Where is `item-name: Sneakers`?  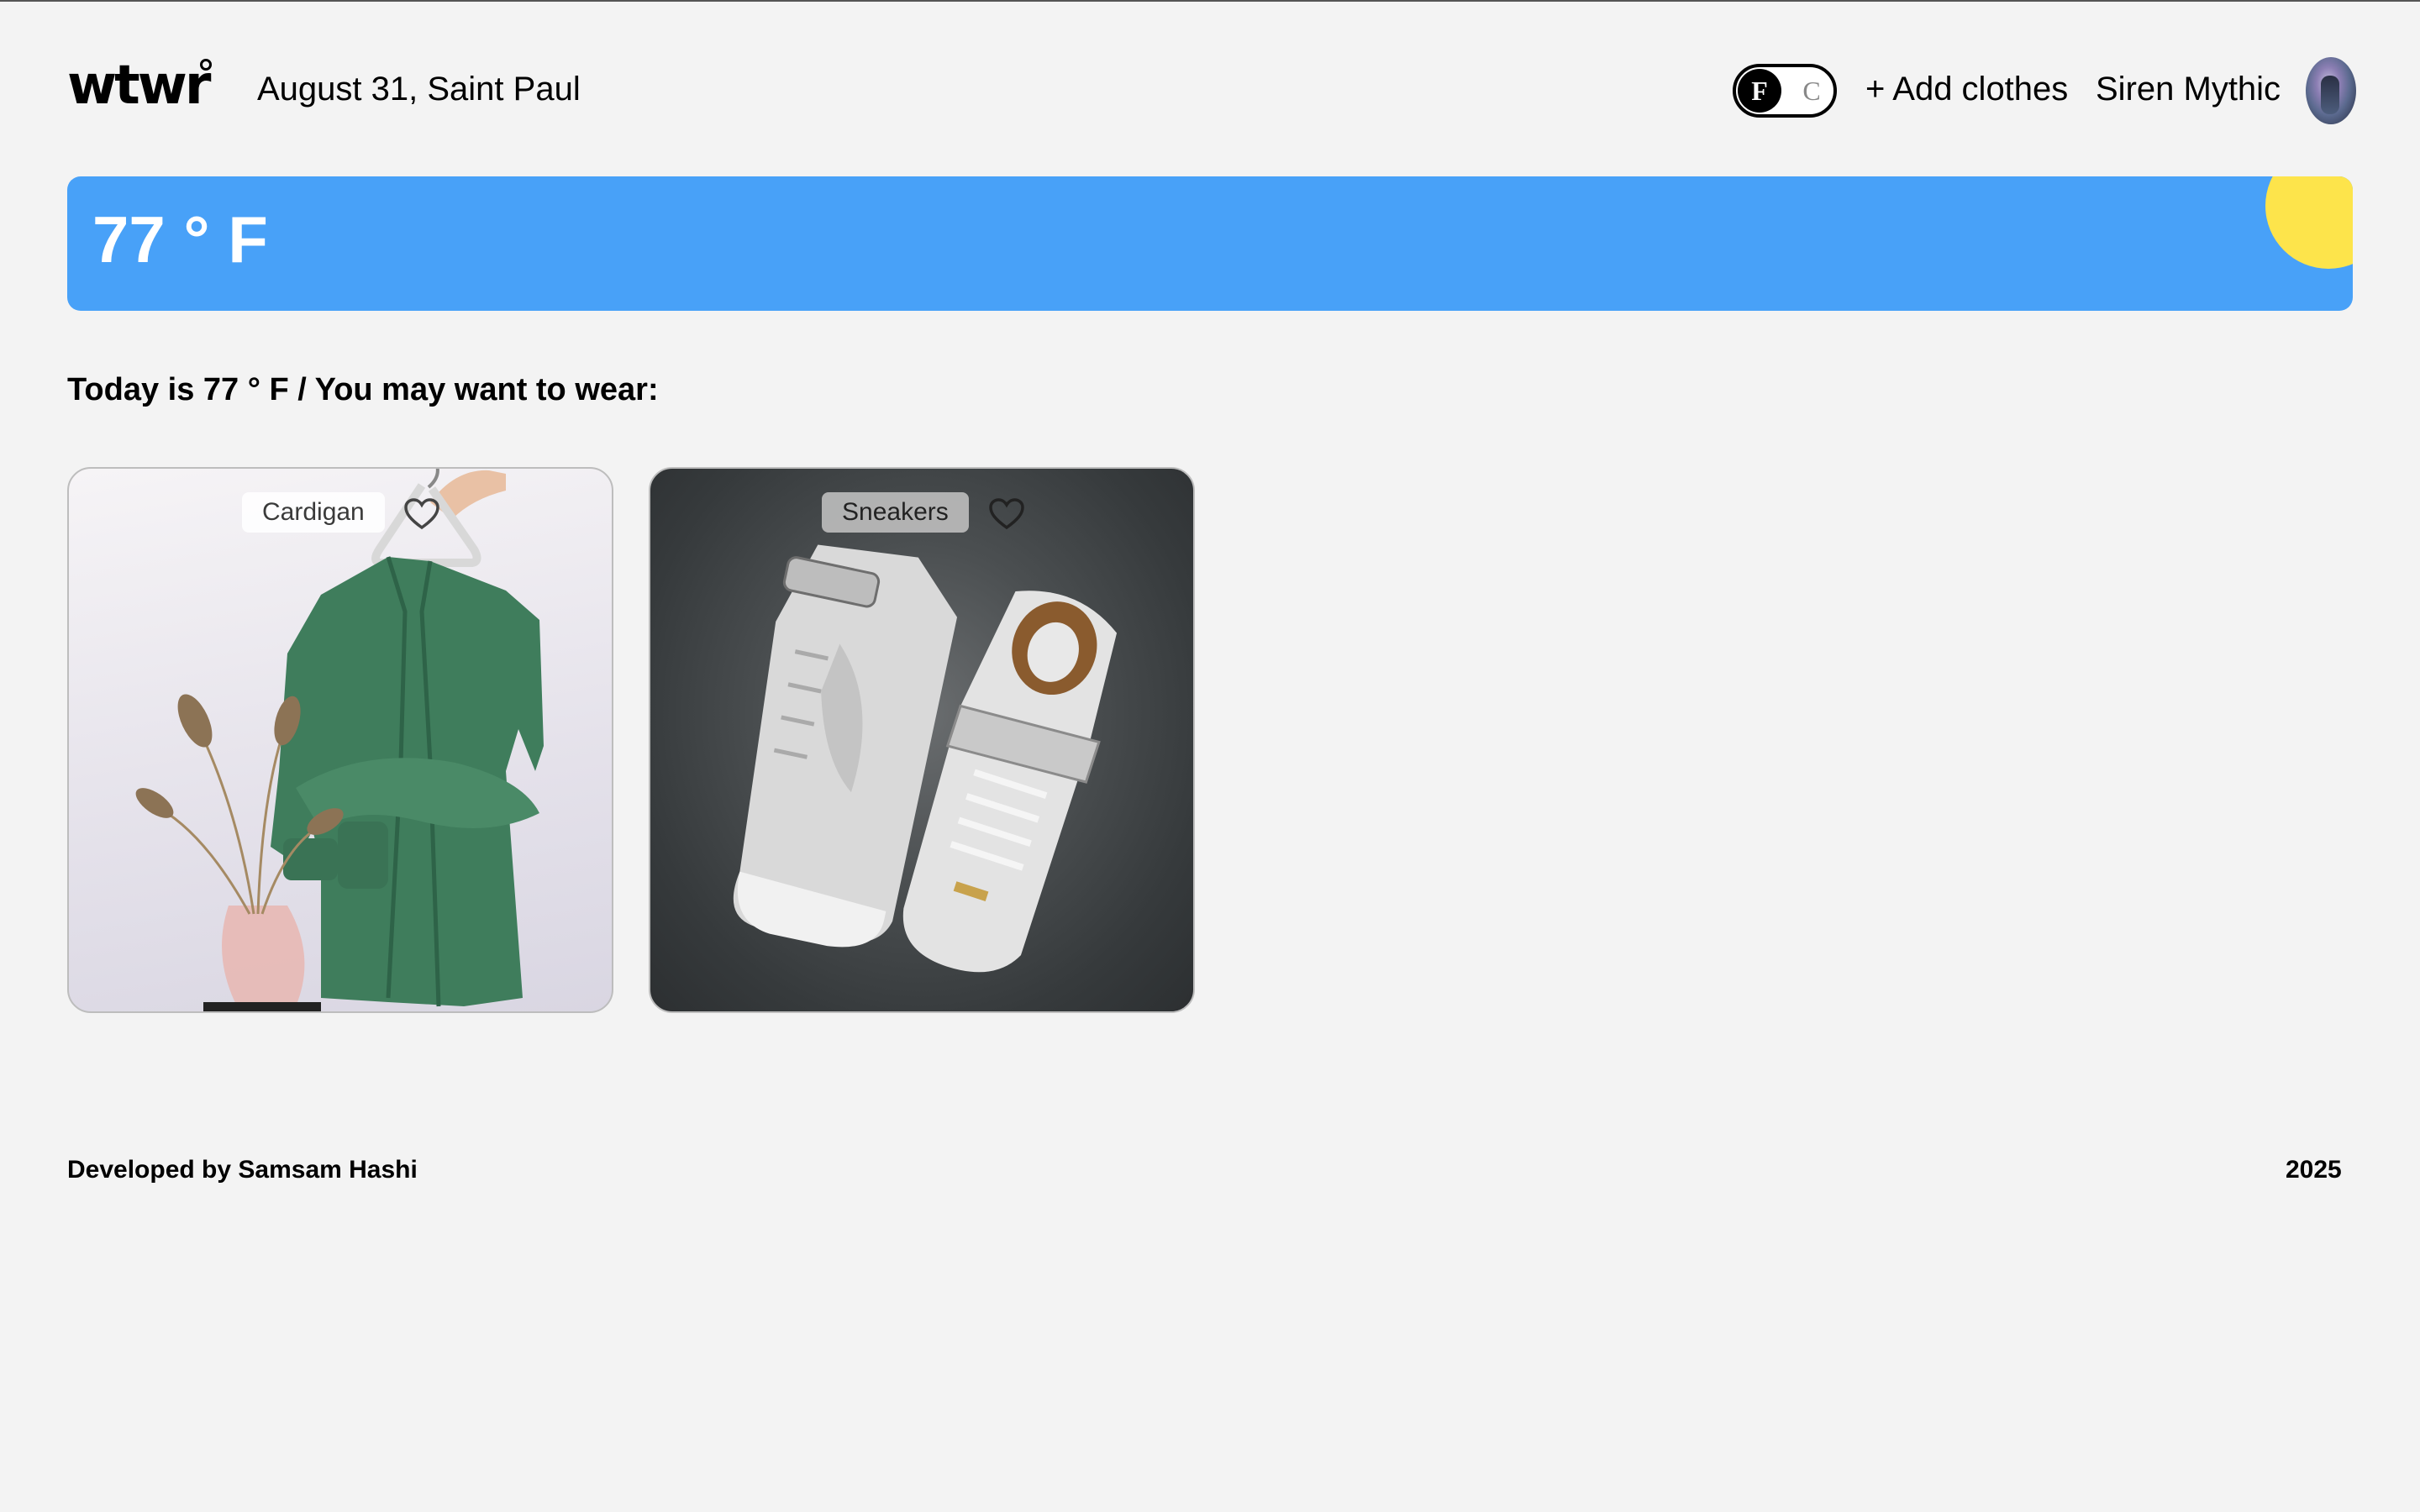 item-name: Sneakers is located at coordinates (896, 512).